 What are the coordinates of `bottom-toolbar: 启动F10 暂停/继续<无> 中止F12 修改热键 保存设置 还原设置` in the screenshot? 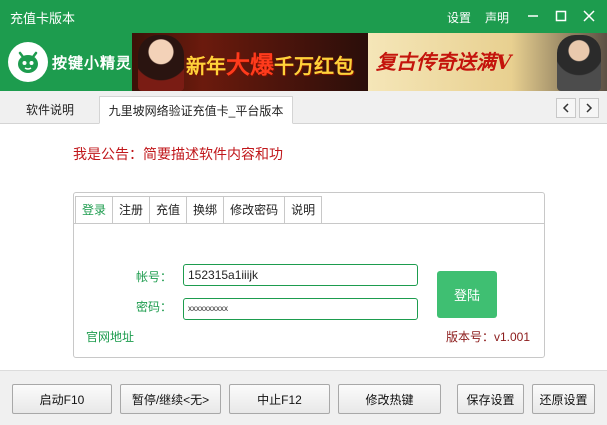 It's located at (303, 397).